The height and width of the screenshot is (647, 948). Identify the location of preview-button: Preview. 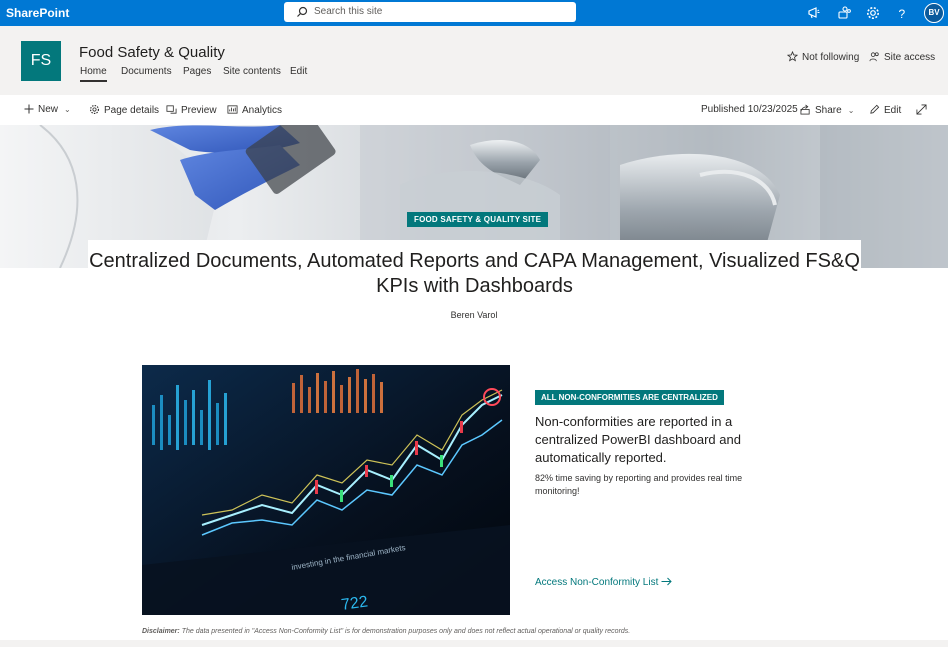
(191, 110).